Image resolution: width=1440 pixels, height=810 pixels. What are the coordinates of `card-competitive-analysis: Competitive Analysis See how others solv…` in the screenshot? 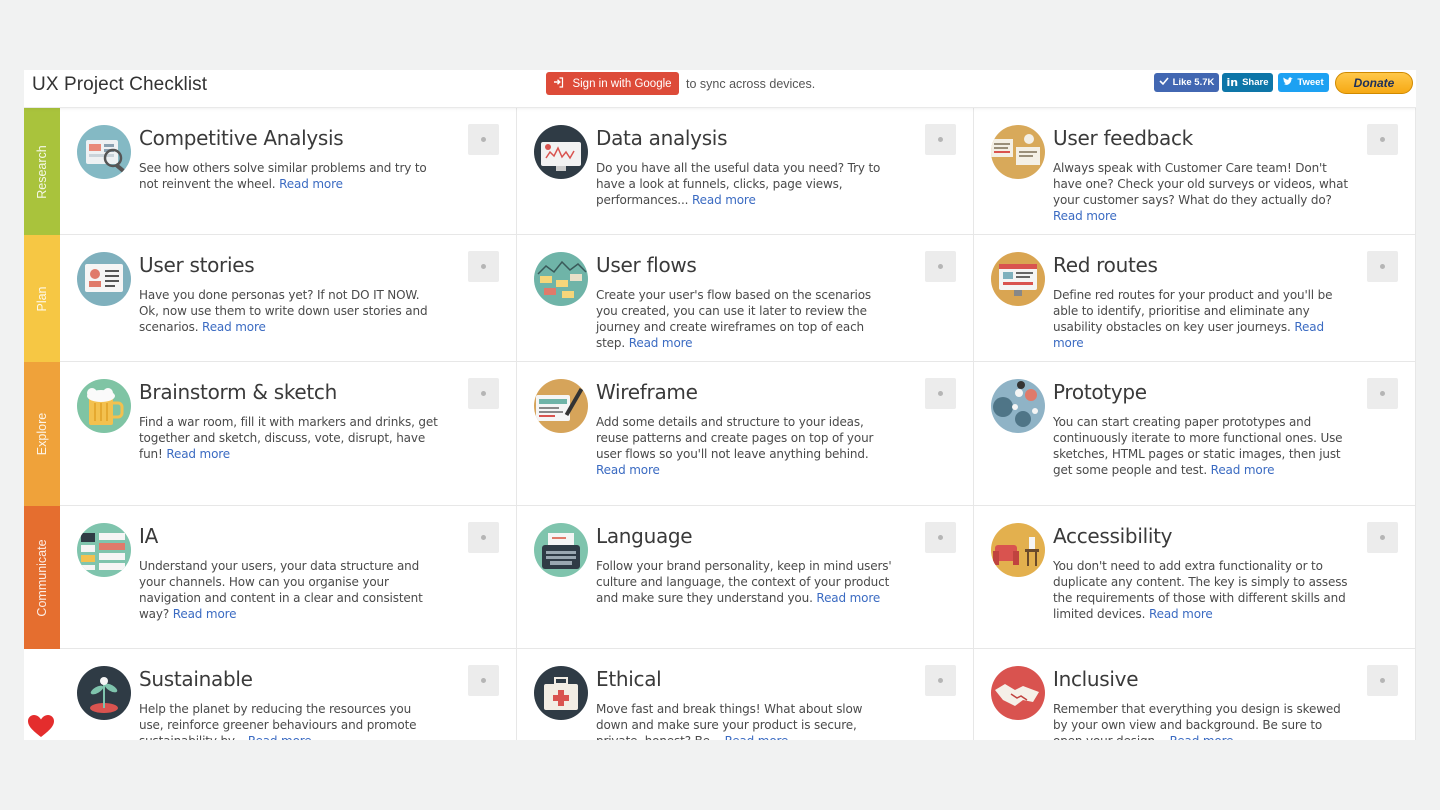 It's located at (288, 171).